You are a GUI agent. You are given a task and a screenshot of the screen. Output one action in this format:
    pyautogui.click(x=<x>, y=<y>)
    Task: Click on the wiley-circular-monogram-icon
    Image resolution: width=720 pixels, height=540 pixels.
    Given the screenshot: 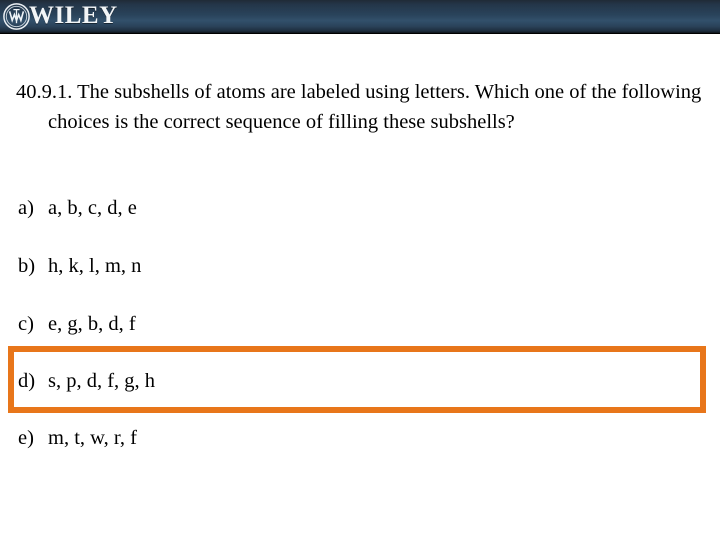 What is the action you would take?
    pyautogui.click(x=16, y=16)
    